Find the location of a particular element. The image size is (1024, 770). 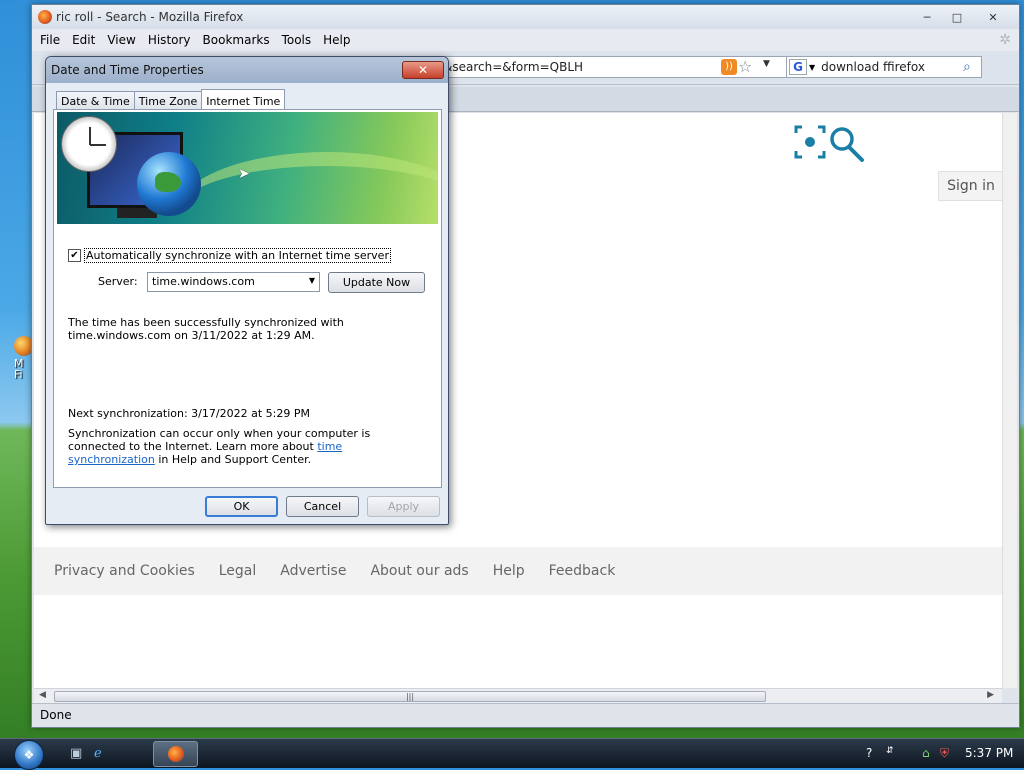

scroll-right-icon: ▶ is located at coordinates (990, 695).